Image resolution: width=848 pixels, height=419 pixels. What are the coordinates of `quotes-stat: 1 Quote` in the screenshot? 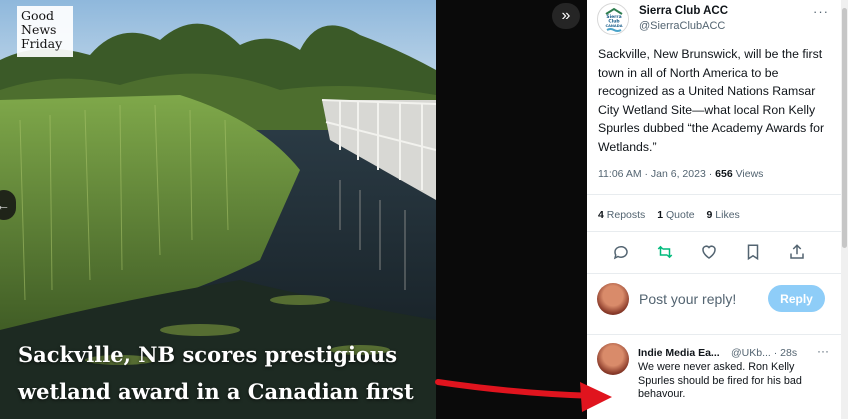 It's located at (675, 215).